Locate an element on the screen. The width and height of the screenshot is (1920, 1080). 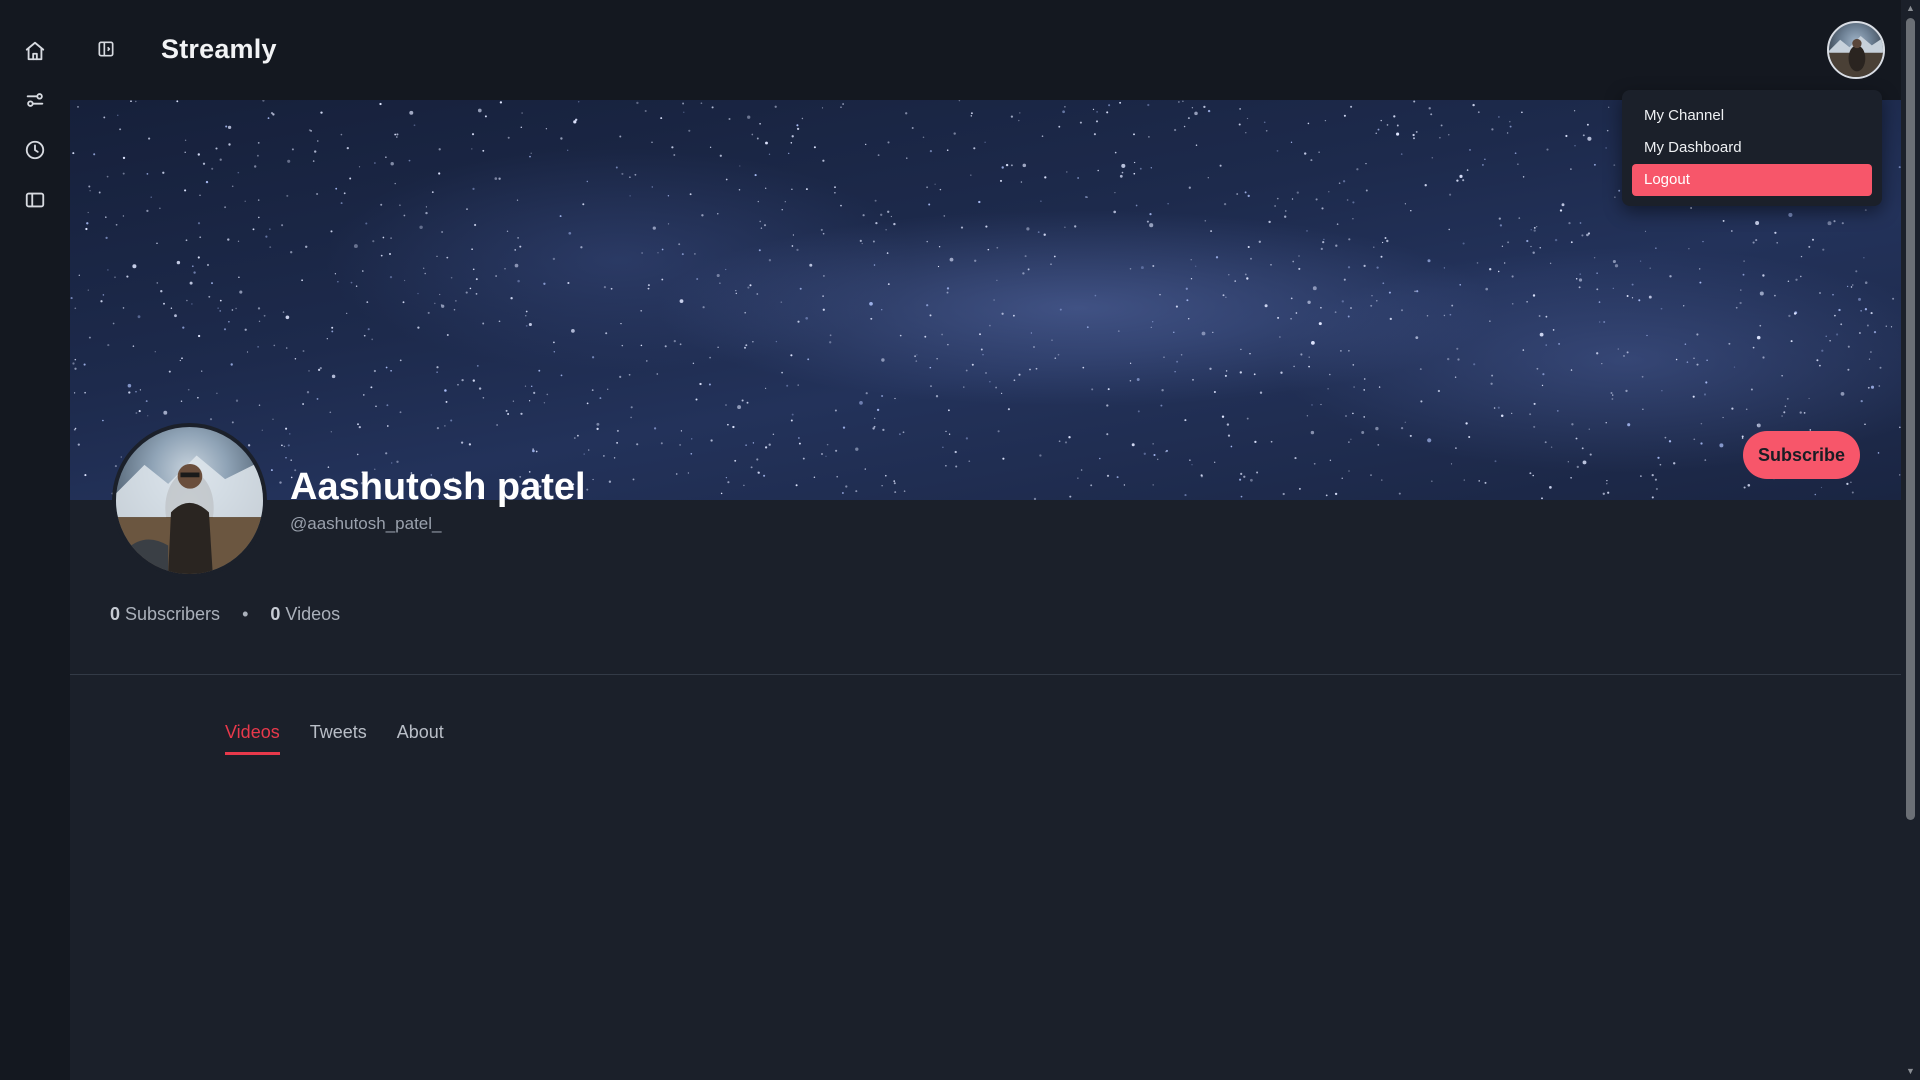
clock-icon is located at coordinates (35, 150).